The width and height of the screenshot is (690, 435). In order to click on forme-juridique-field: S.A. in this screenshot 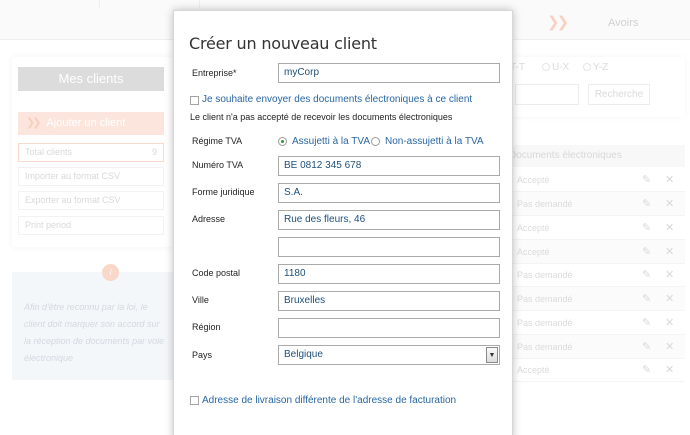, I will do `click(389, 193)`.